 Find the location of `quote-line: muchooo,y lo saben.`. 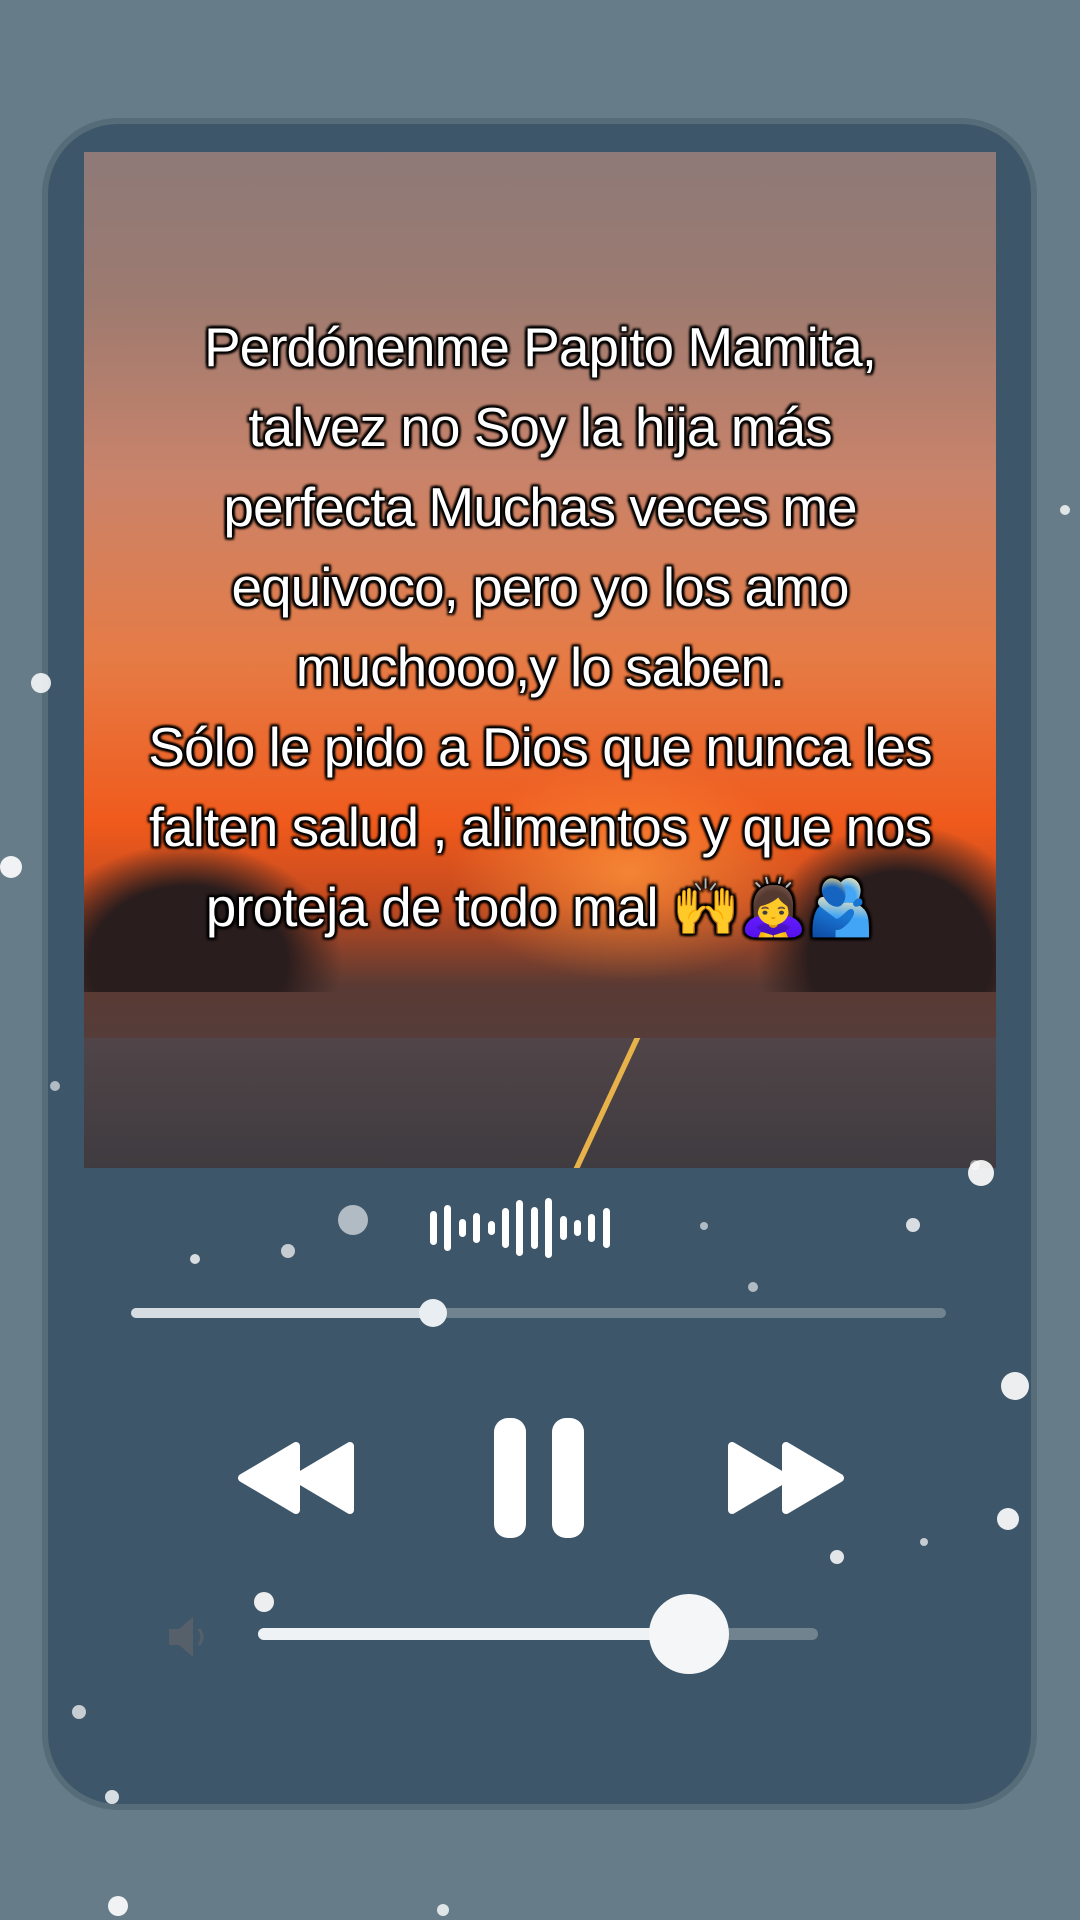

quote-line: muchooo,y lo saben. is located at coordinates (540, 667).